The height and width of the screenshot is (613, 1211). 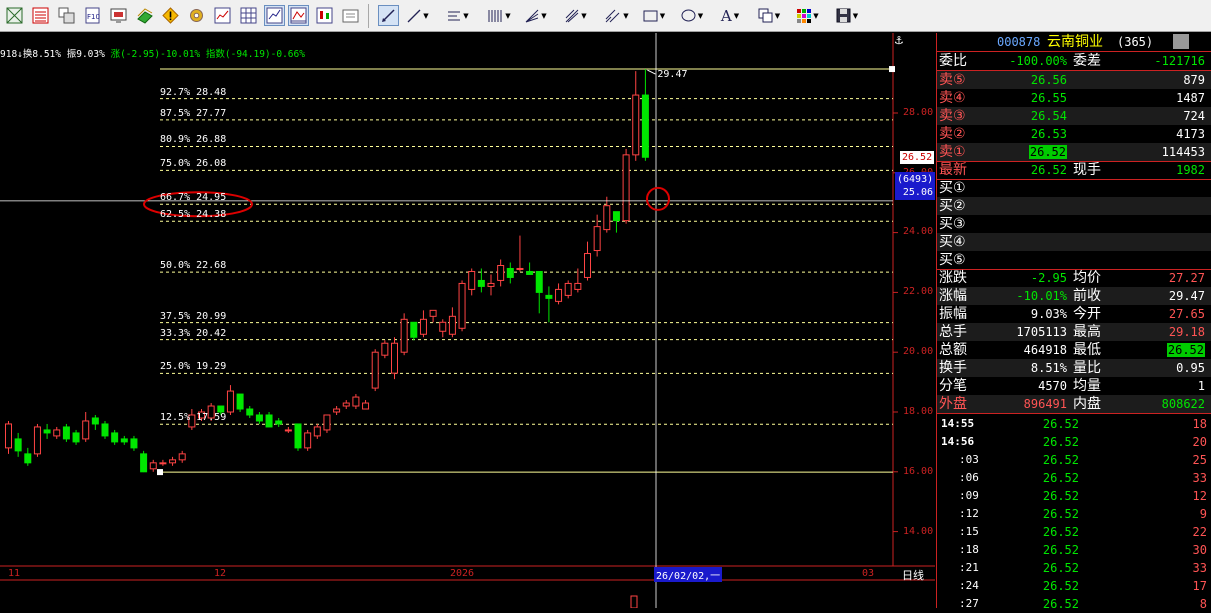 I want to click on x-tick-label: 11, so click(x=14, y=573).